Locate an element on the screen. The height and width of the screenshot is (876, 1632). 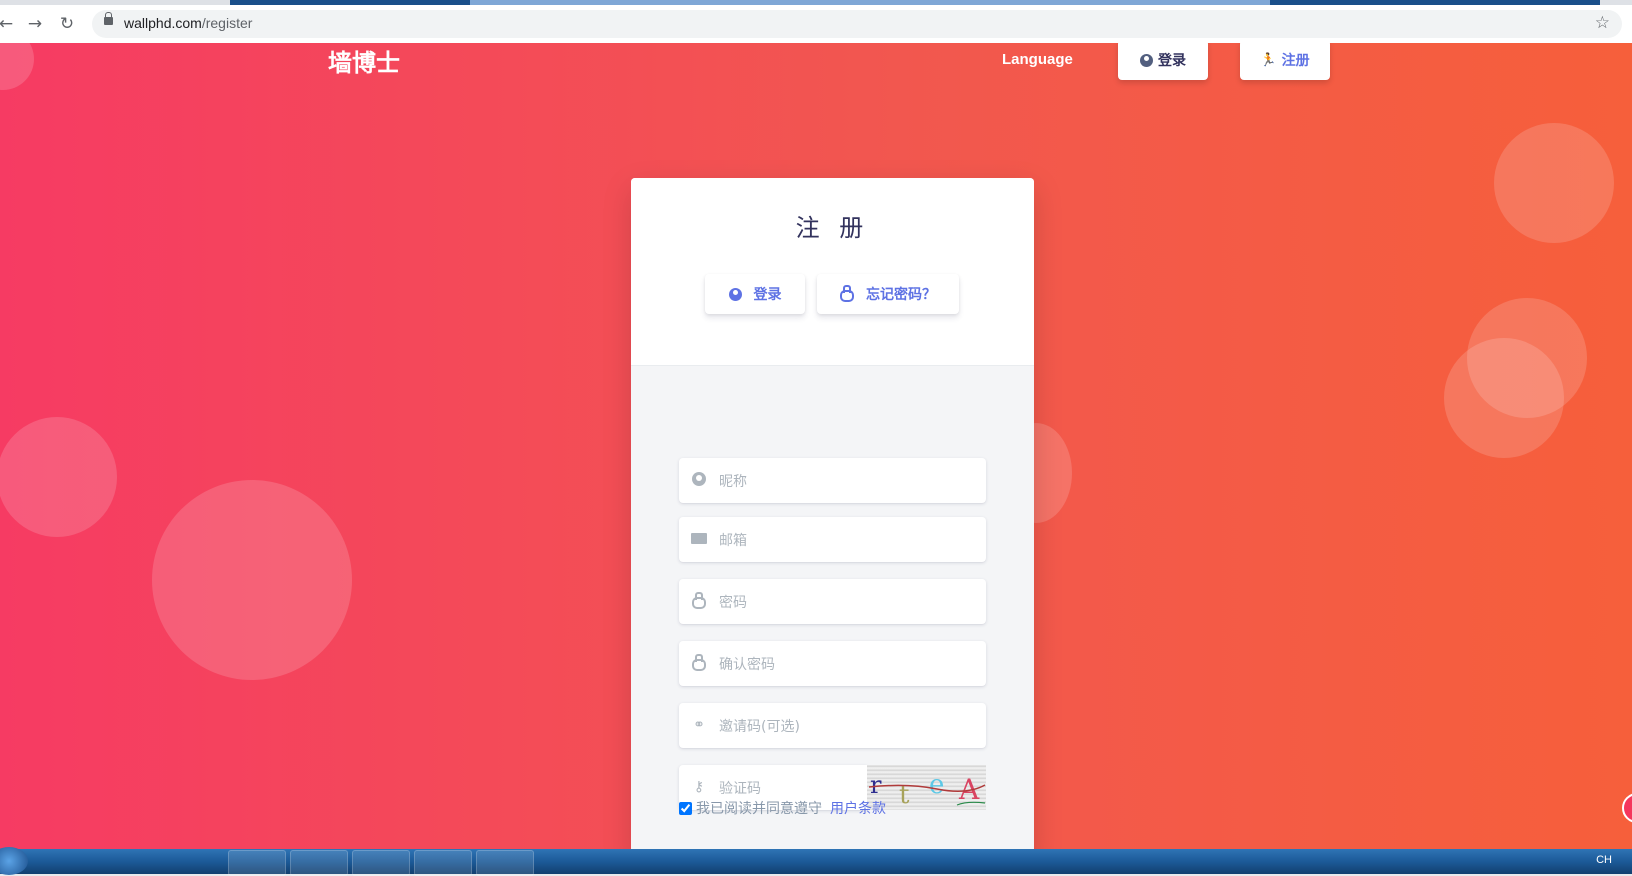
start-button is located at coordinates (14, 861).